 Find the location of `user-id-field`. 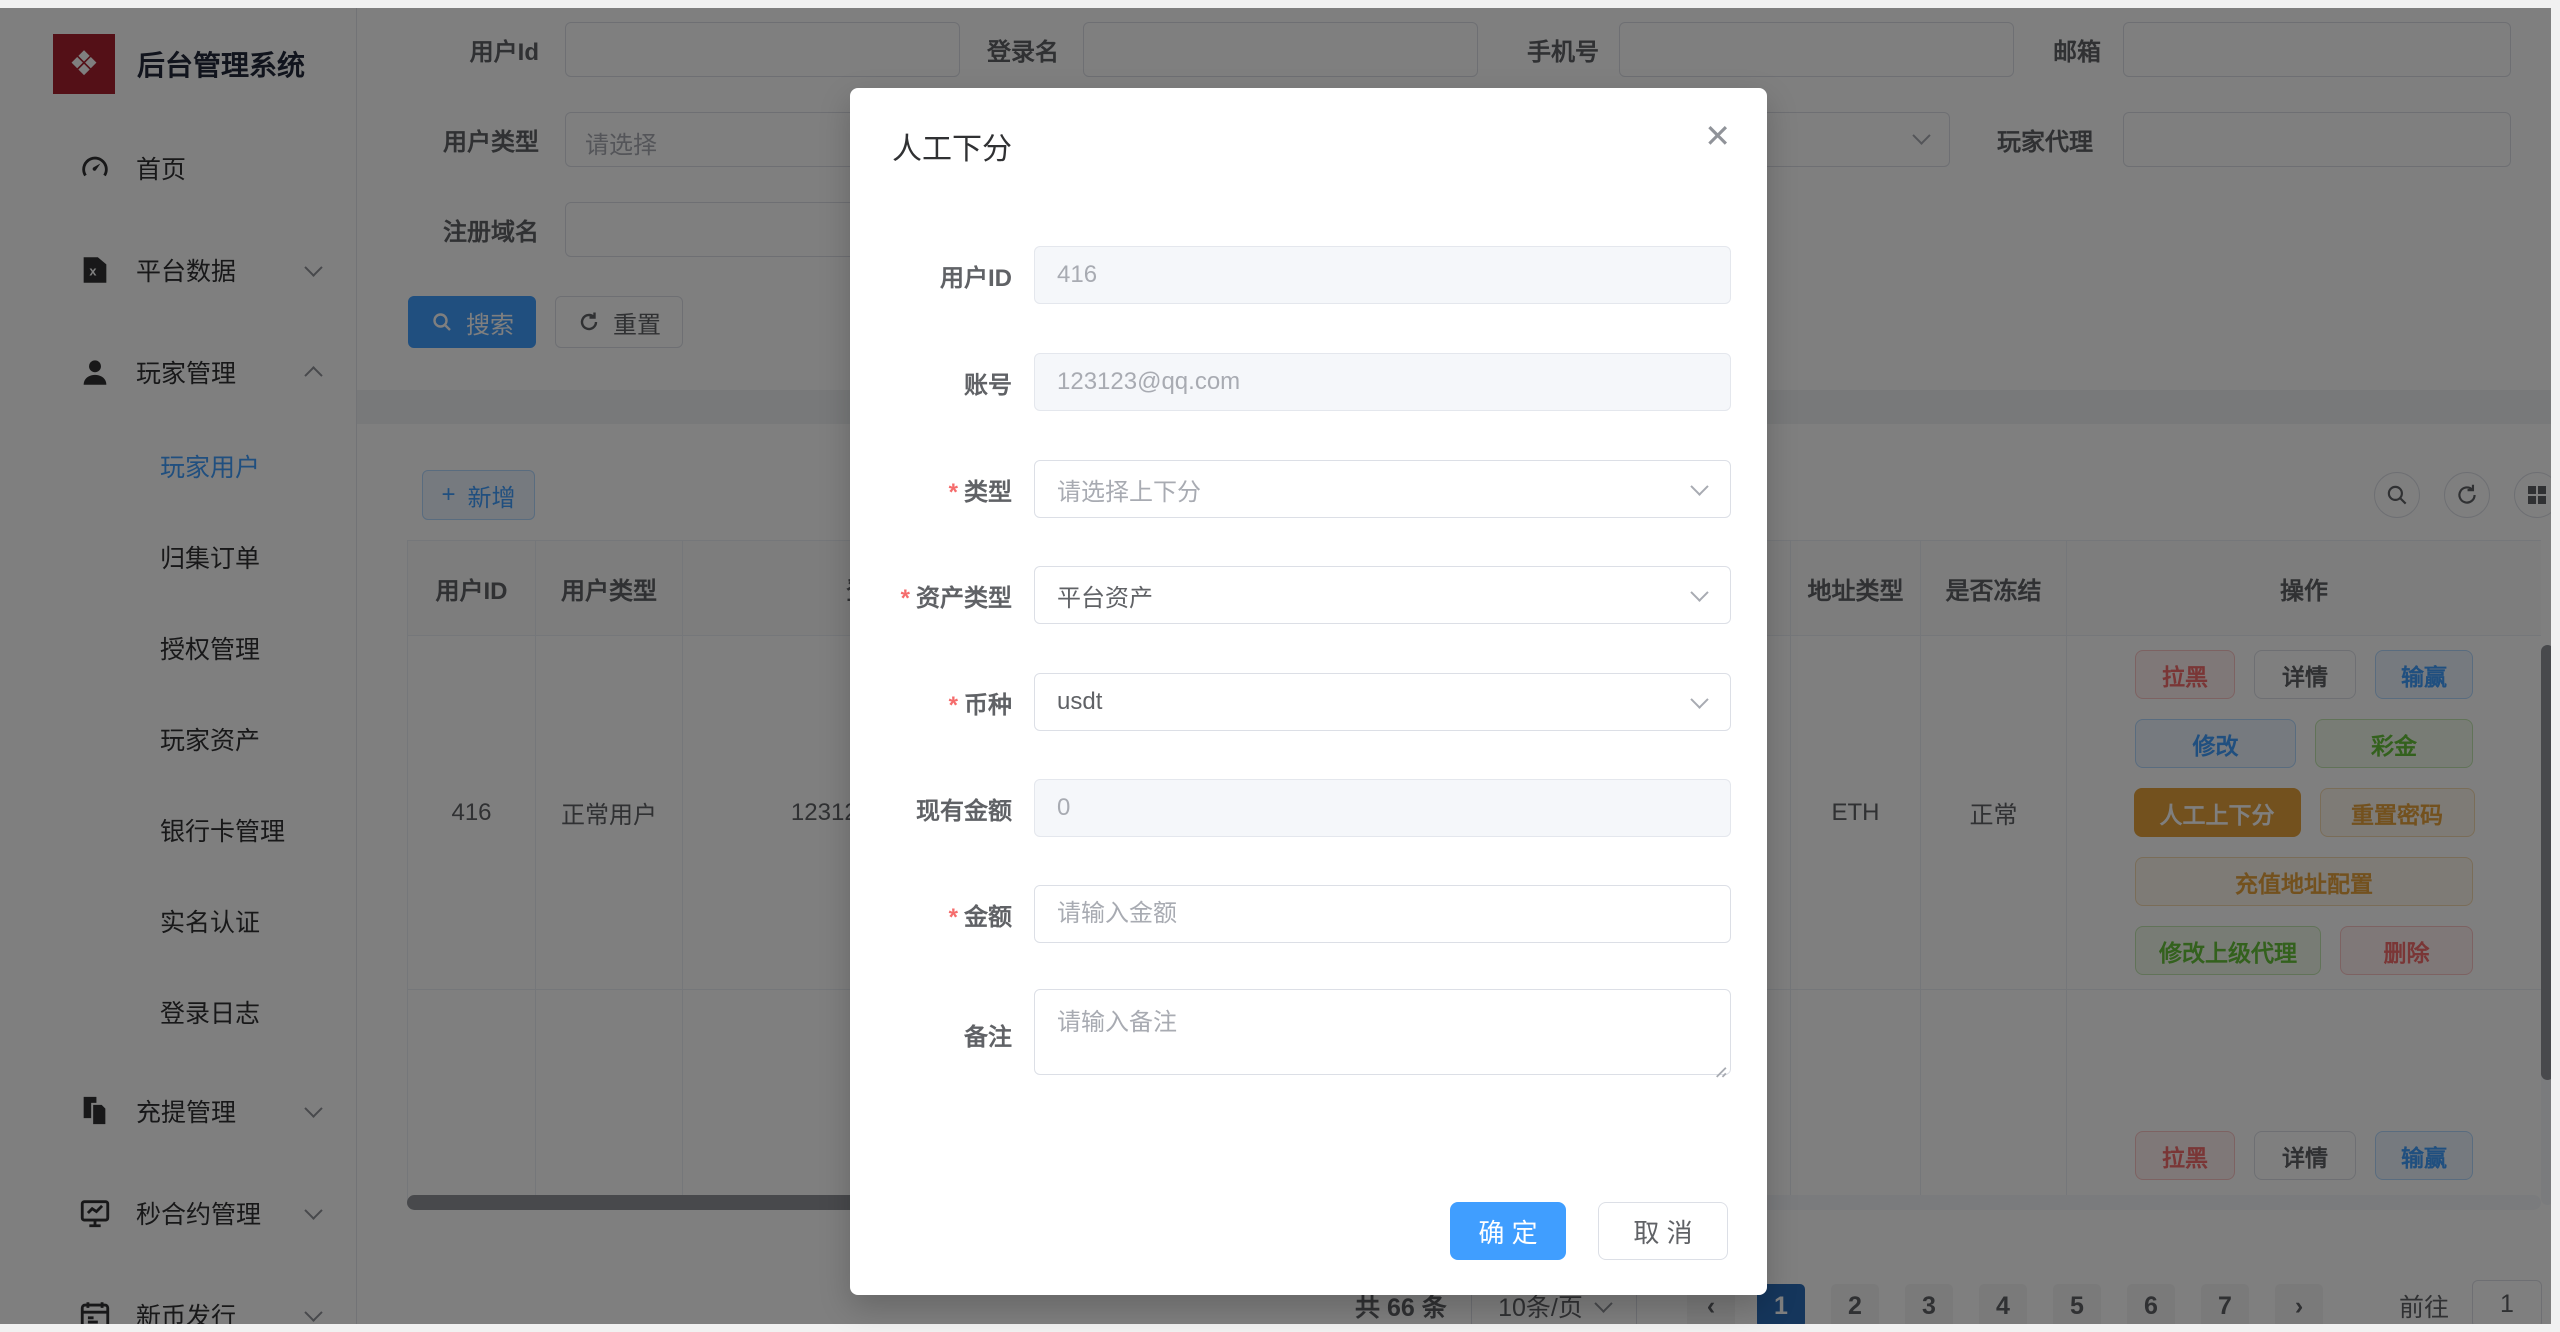

user-id-field is located at coordinates (1382, 275).